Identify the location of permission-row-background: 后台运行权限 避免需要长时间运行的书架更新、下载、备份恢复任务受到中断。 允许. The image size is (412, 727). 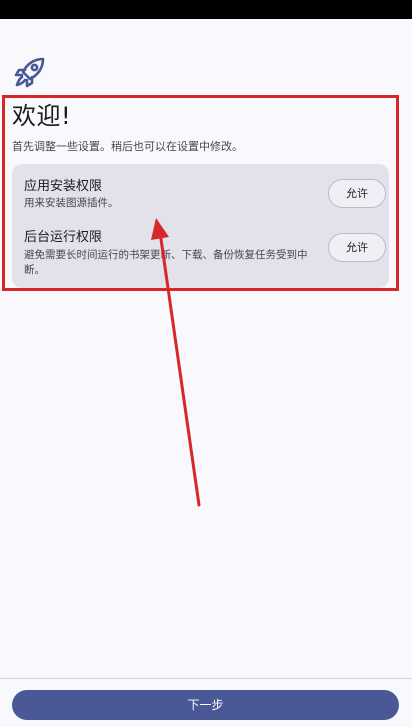
(200, 255).